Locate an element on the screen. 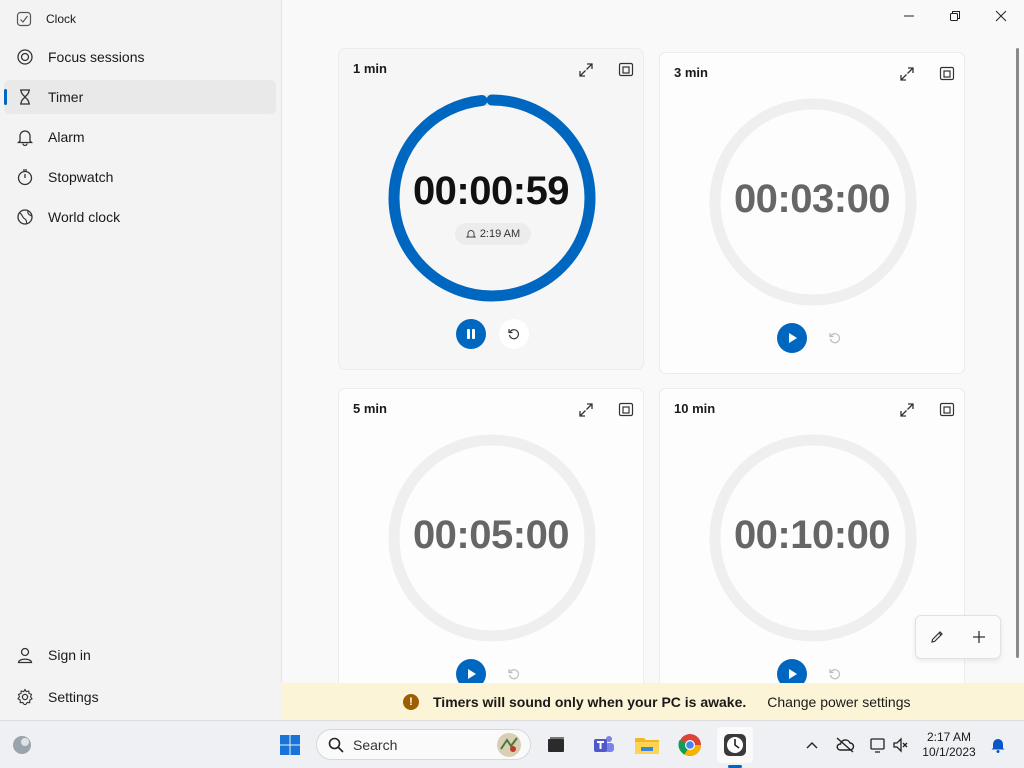 The image size is (1024, 768). chrome-button is located at coordinates (690, 745).